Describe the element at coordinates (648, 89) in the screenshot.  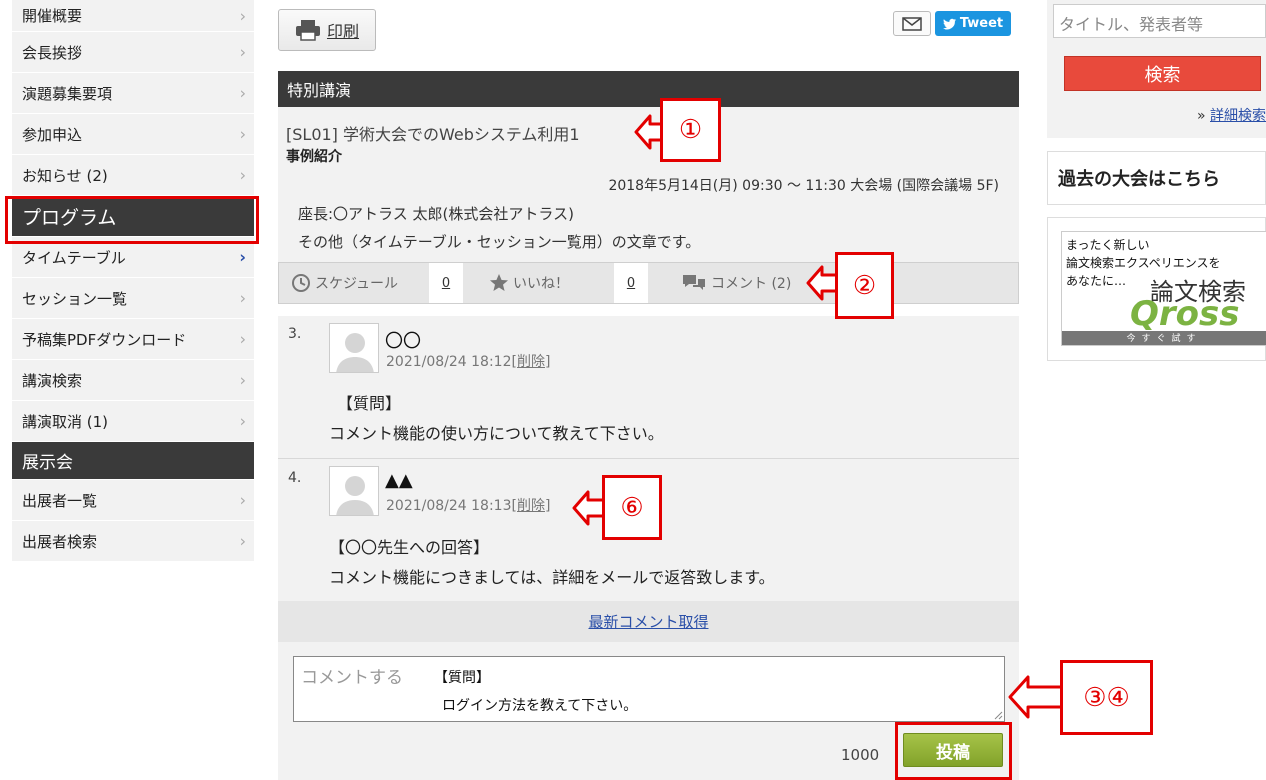
I see `section-header: 特別講演` at that location.